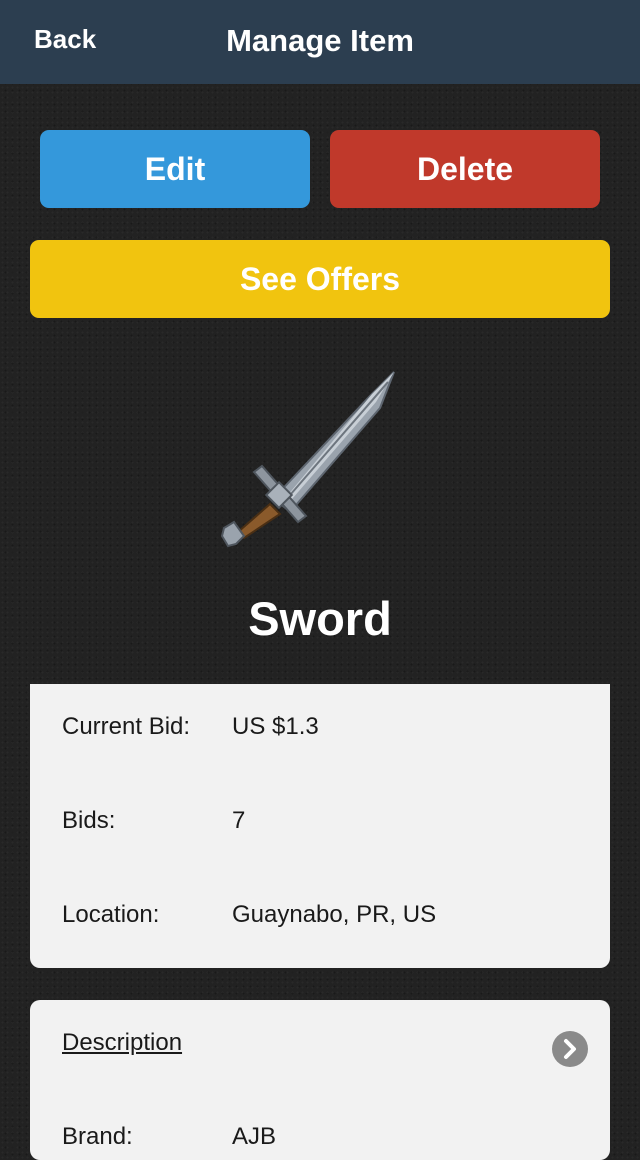 The height and width of the screenshot is (1160, 640). I want to click on navigation-bar: Back Manage Item, so click(320, 42).